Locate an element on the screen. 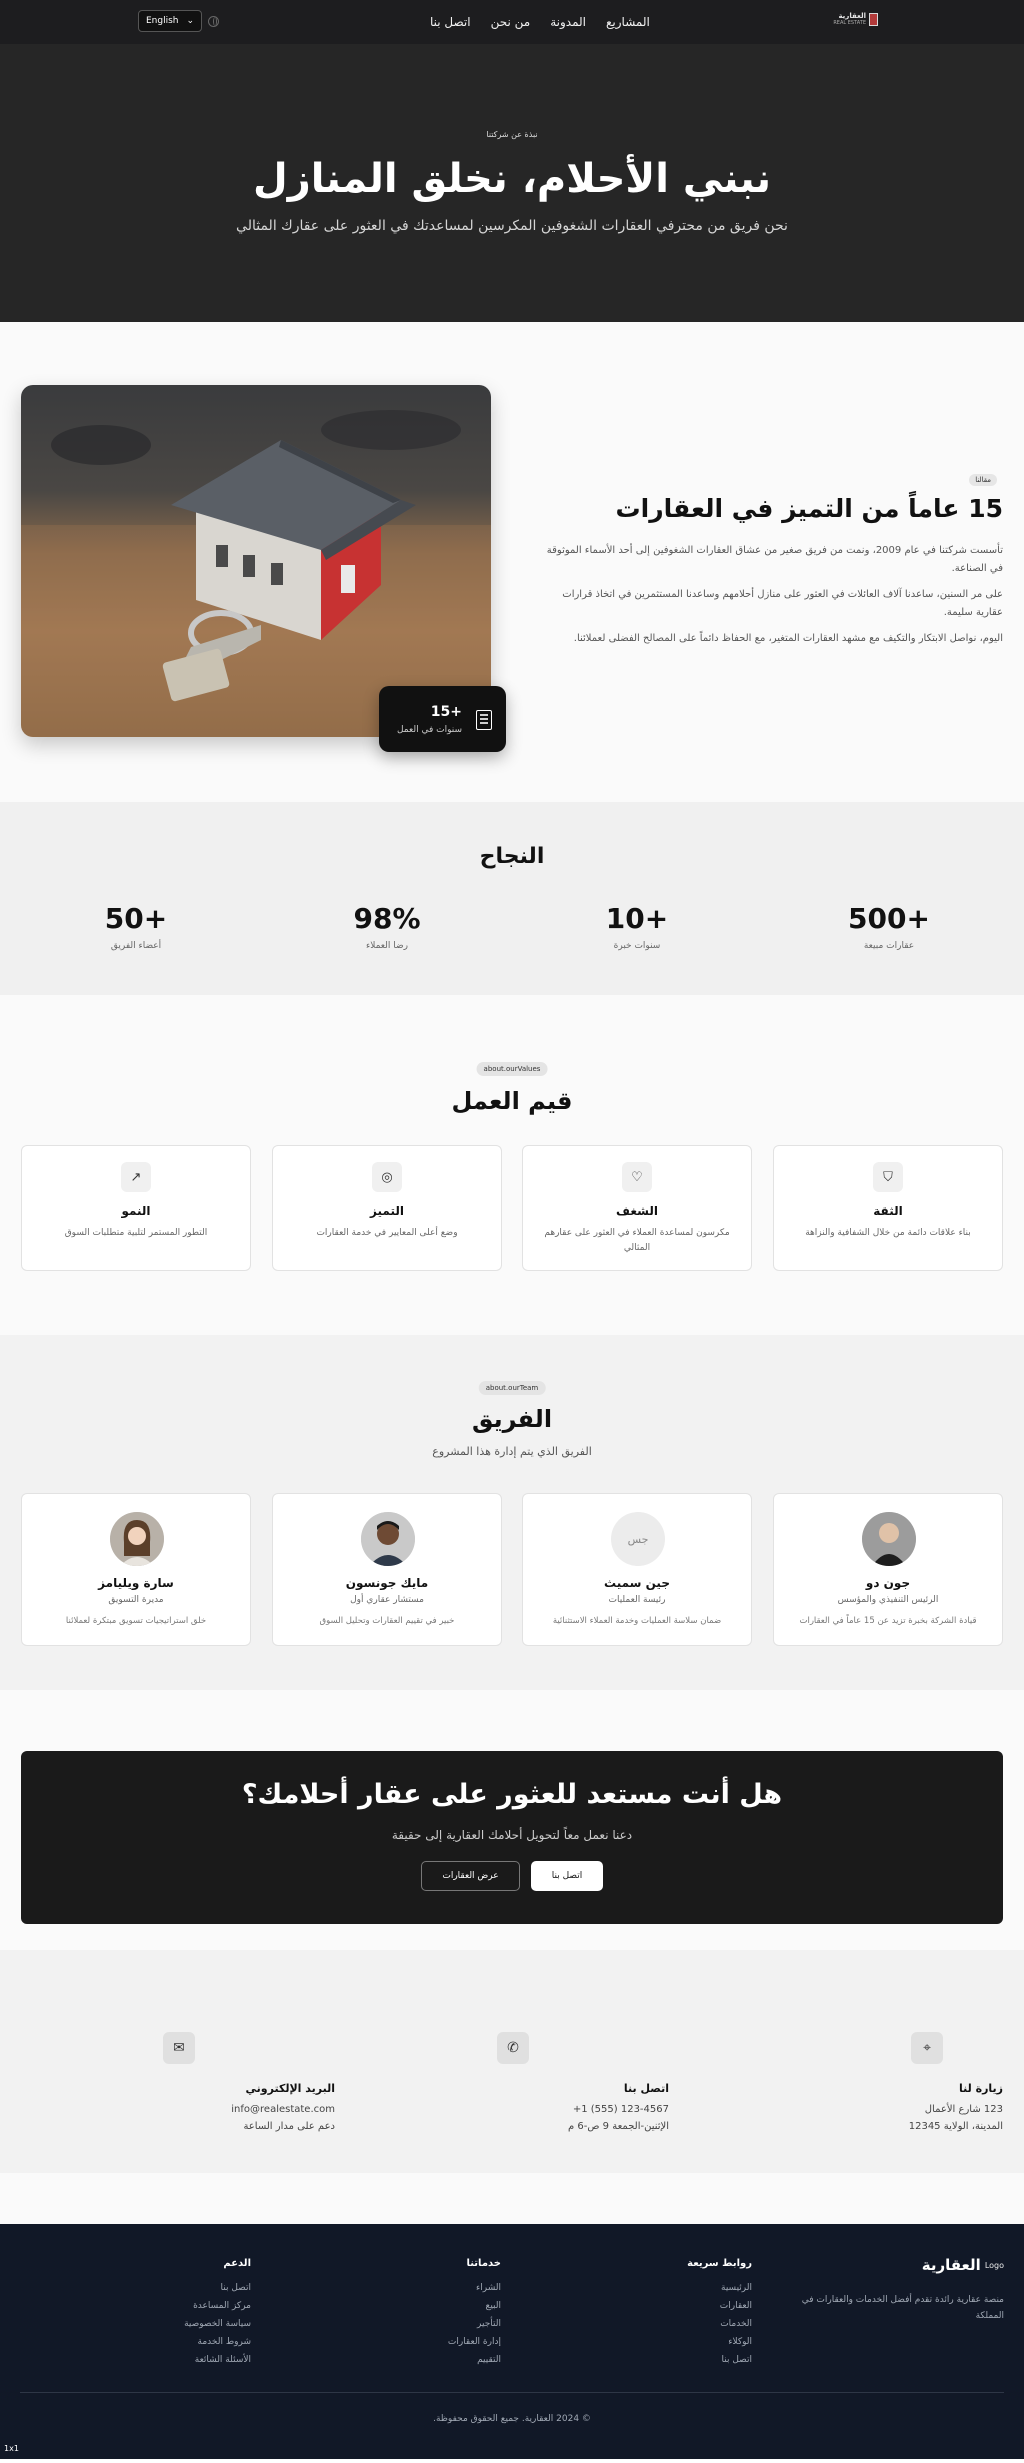  language-select: English ⌄ is located at coordinates (170, 21).